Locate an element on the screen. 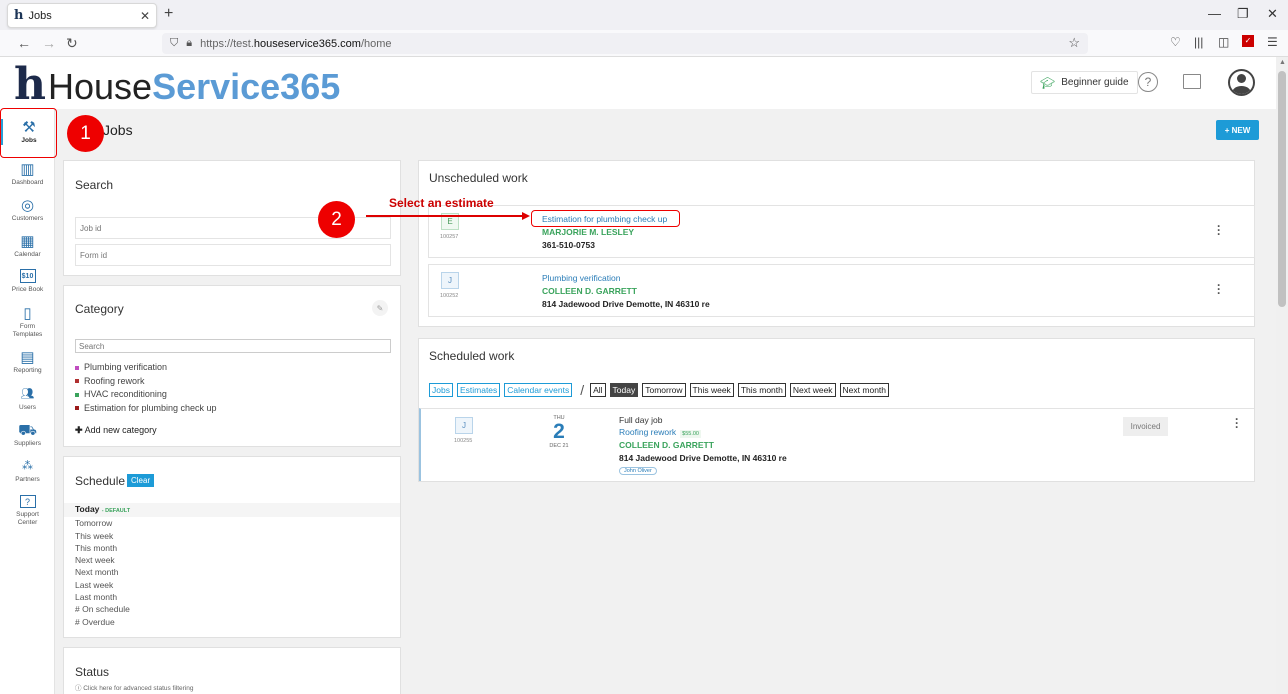  sidebar-item-label: Form is located at coordinates (27, 326).